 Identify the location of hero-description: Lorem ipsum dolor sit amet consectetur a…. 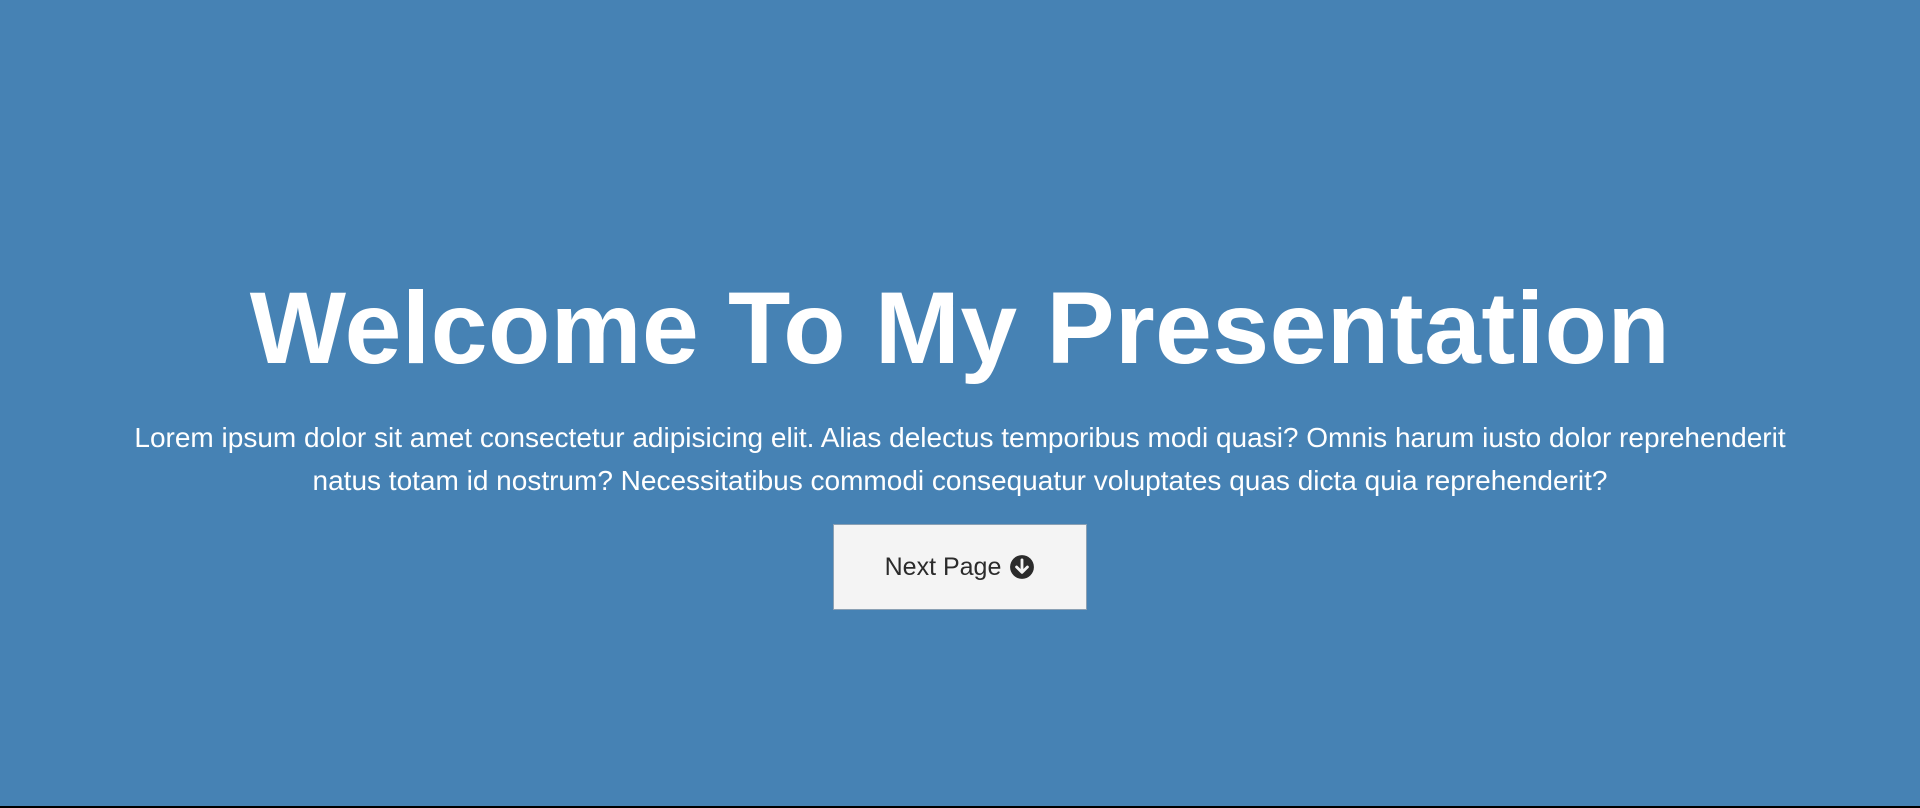
(960, 459).